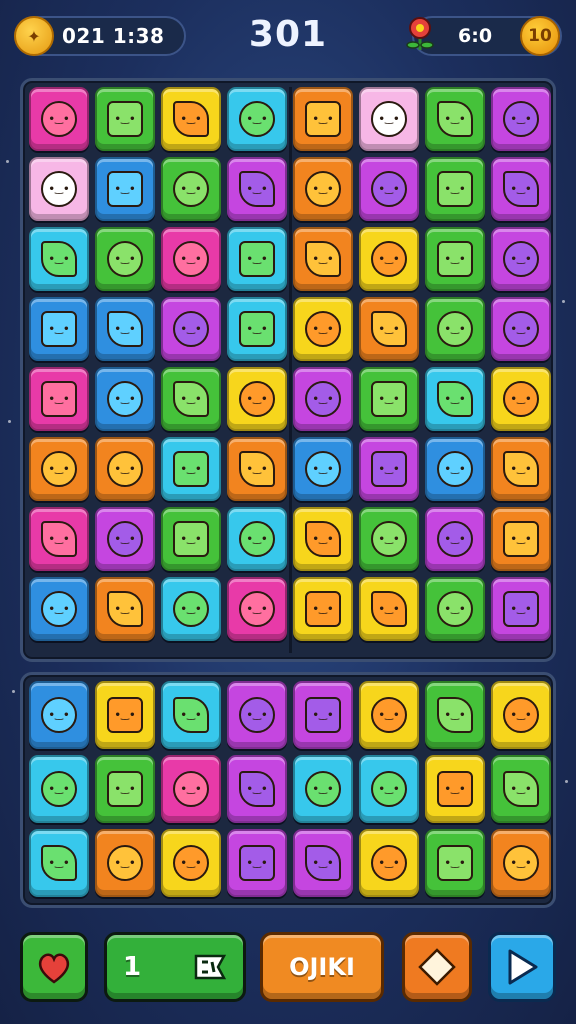  What do you see at coordinates (322, 967) in the screenshot?
I see `action-button: OJIKI` at bounding box center [322, 967].